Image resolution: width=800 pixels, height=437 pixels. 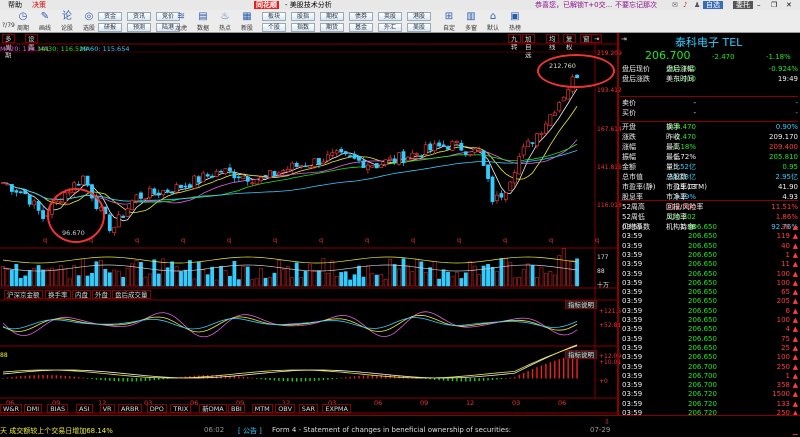 I want to click on bell-icon: ♪, so click(x=685, y=5).